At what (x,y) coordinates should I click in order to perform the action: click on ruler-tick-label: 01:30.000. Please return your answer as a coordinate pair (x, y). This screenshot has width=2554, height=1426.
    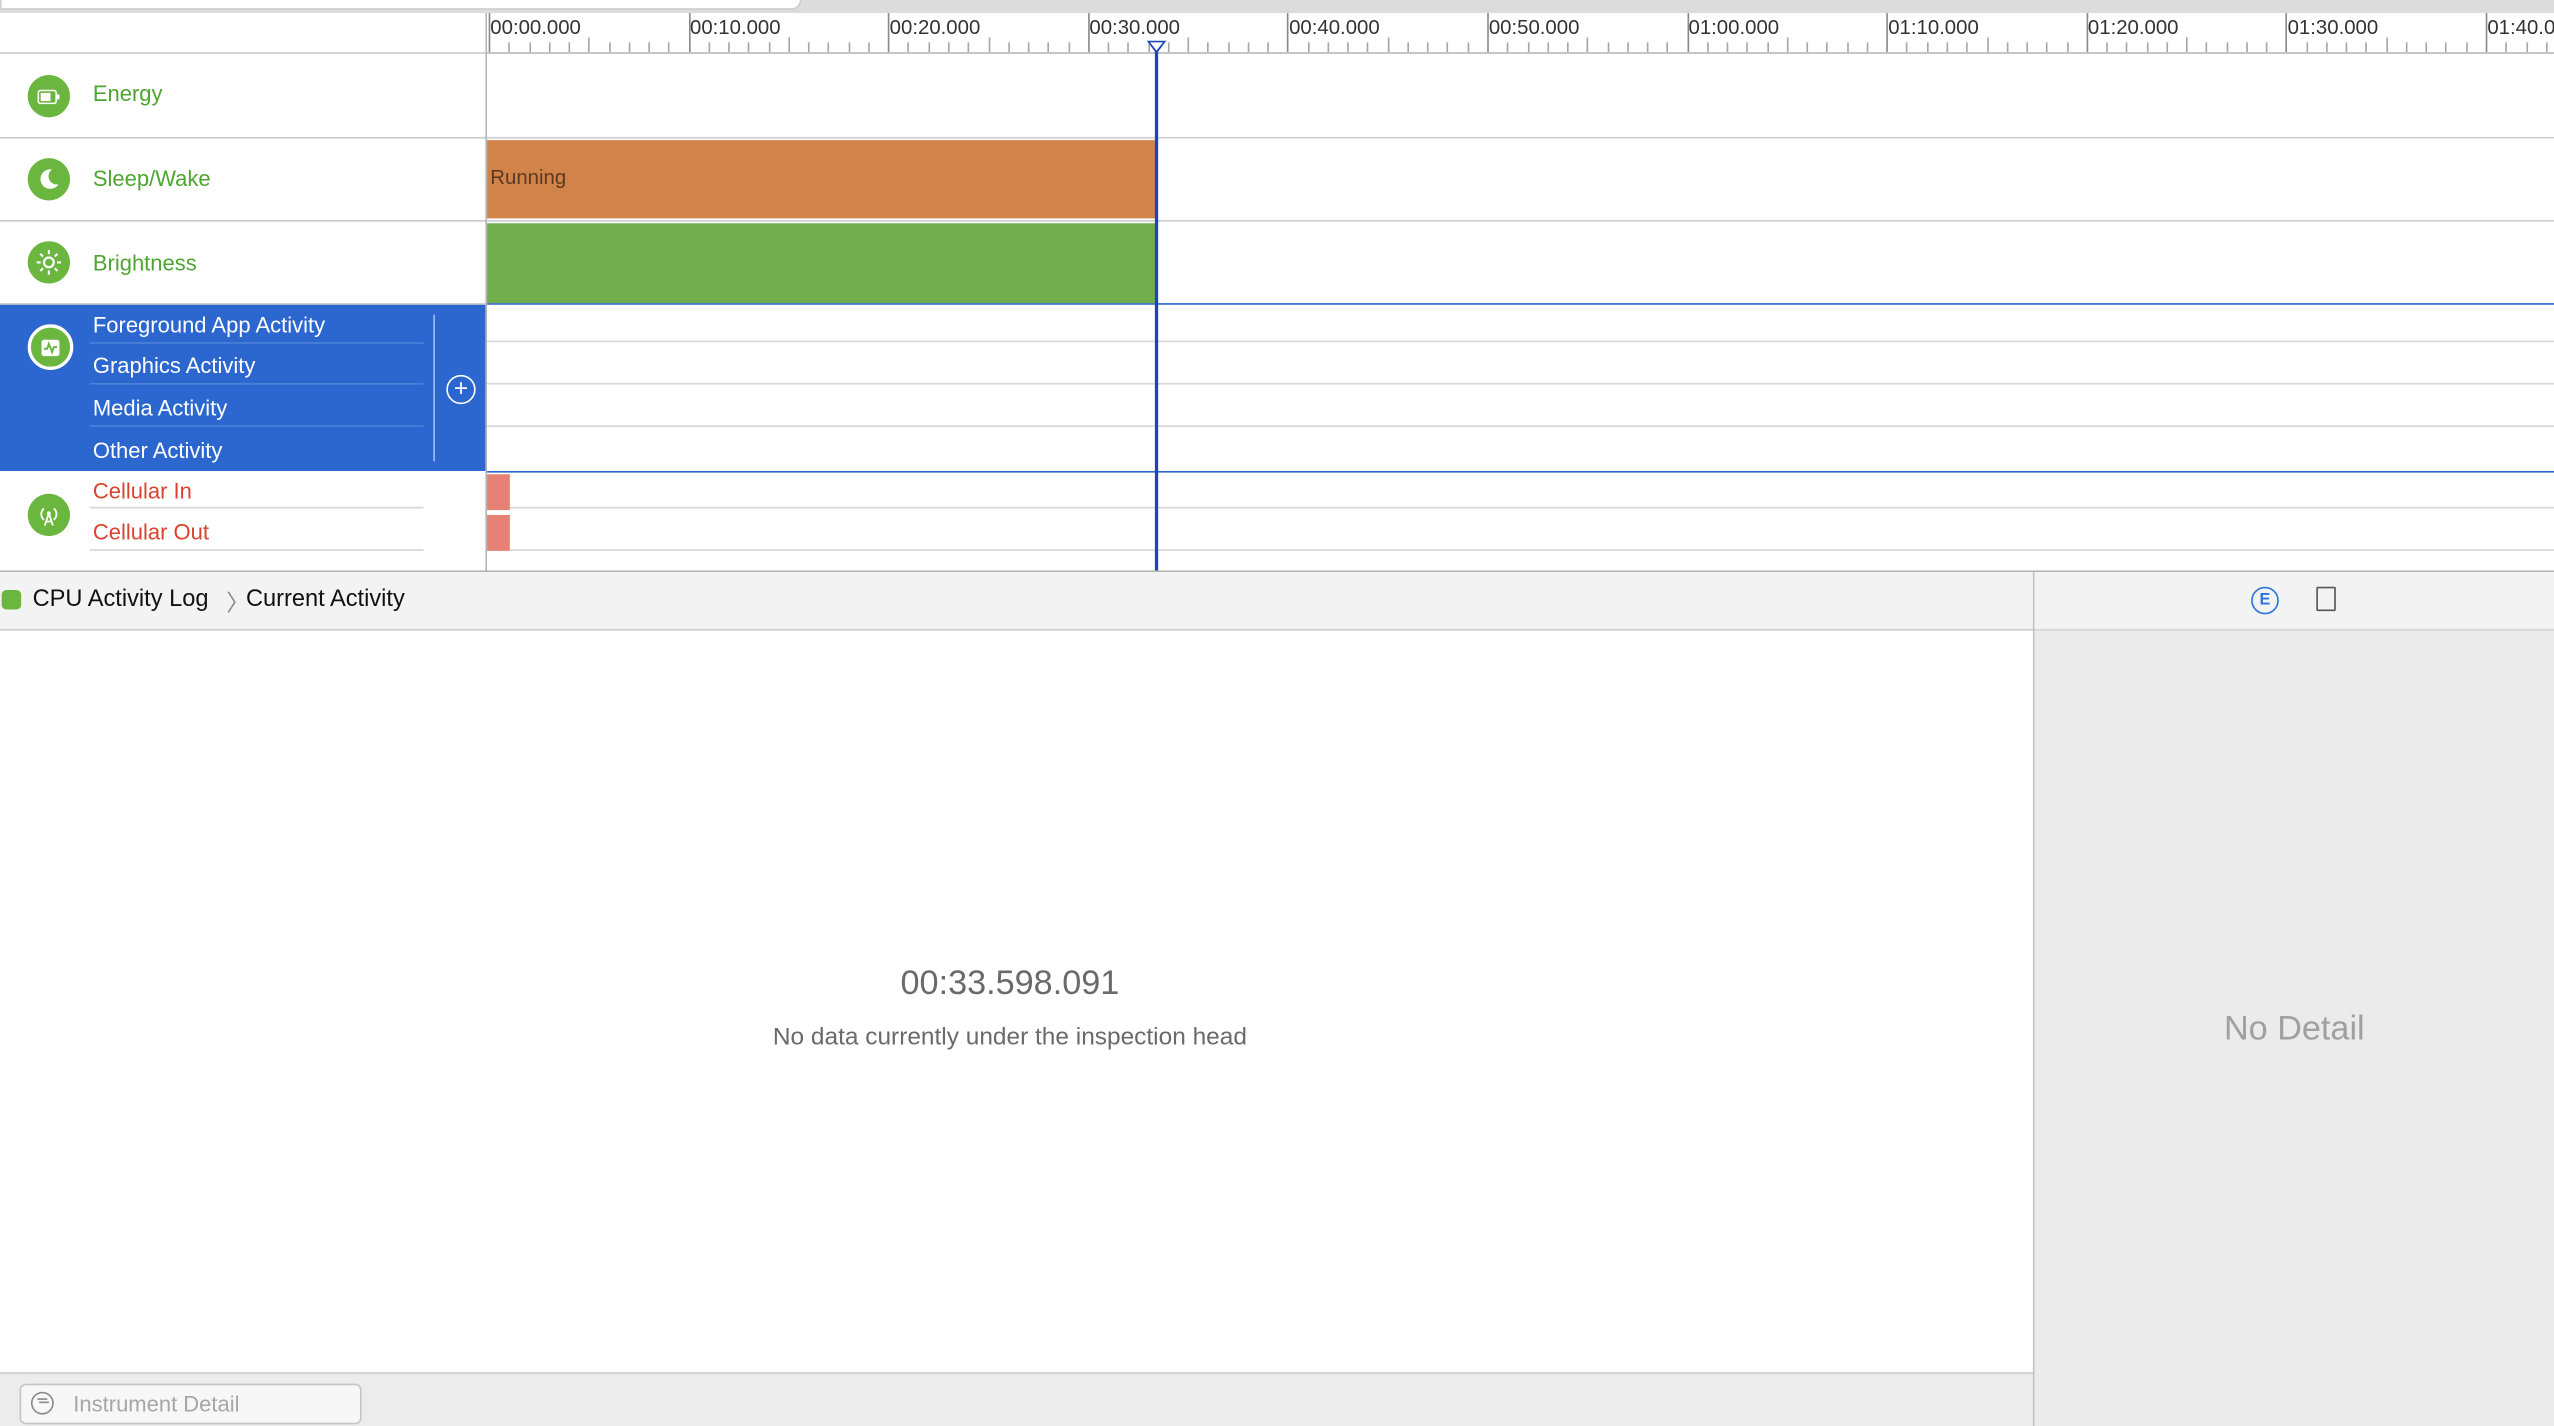
    Looking at the image, I should click on (2333, 28).